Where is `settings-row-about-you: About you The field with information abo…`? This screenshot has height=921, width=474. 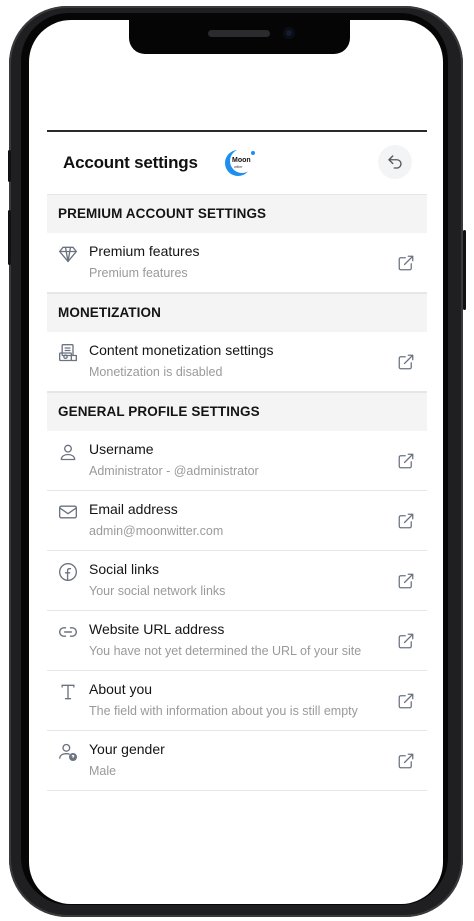
settings-row-about-you: About you The field with information abo… is located at coordinates (237, 701).